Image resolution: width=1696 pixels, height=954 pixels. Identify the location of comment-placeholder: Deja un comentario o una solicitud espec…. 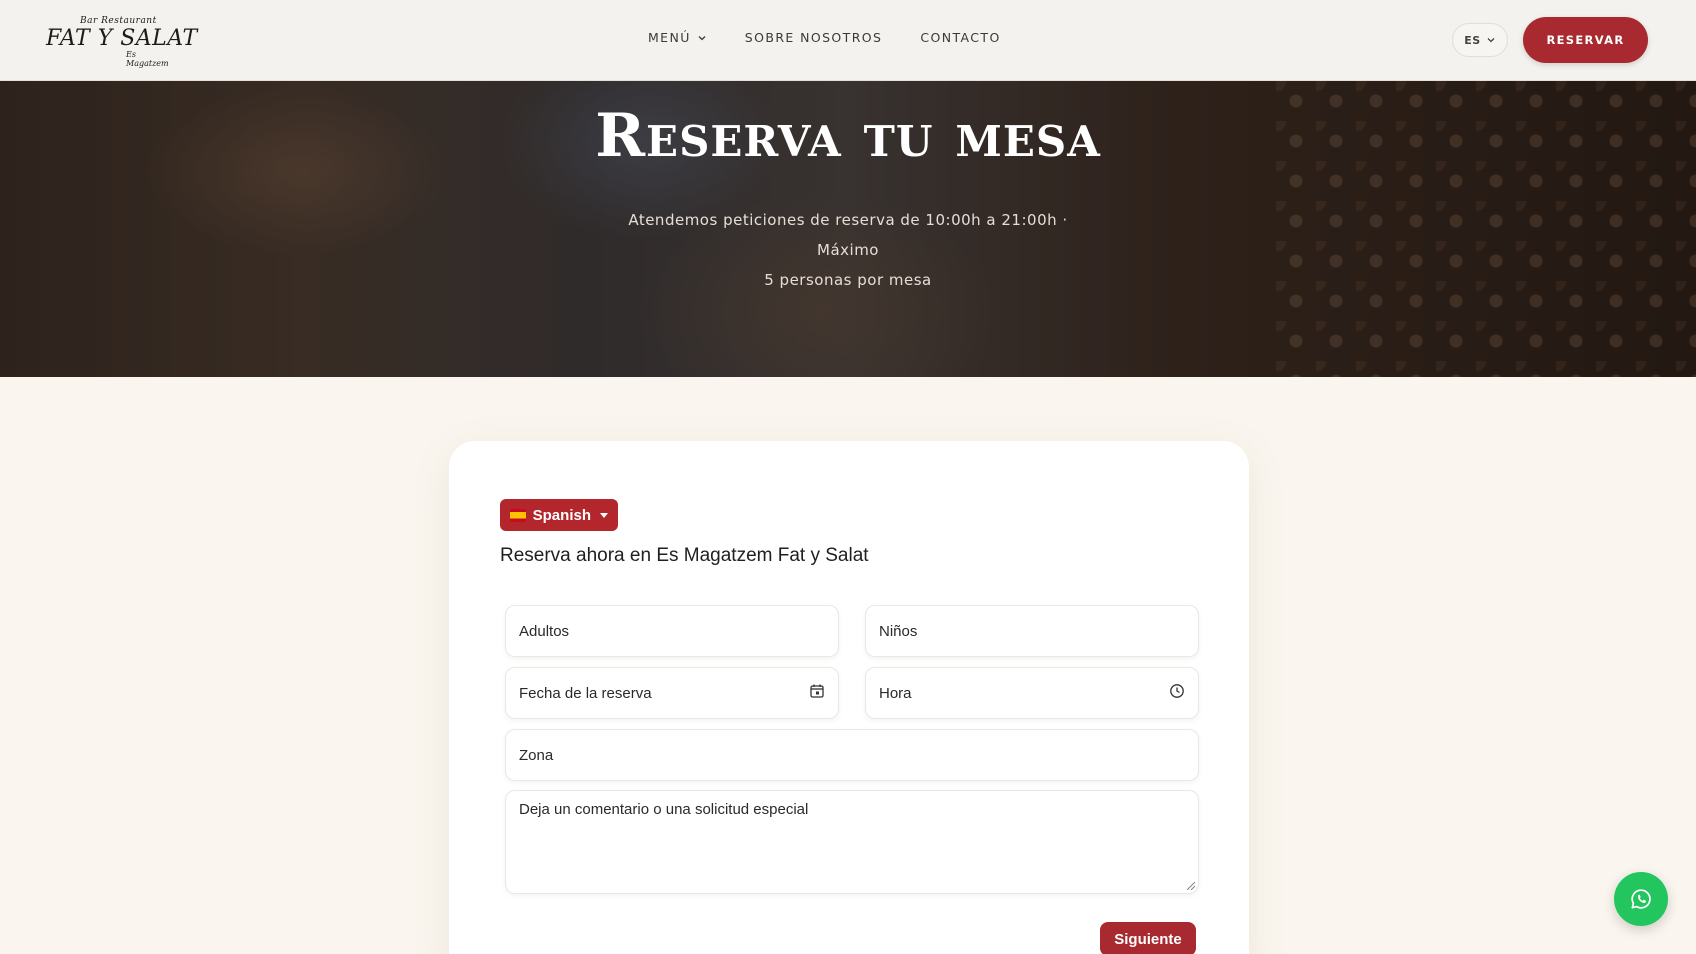
(664, 809).